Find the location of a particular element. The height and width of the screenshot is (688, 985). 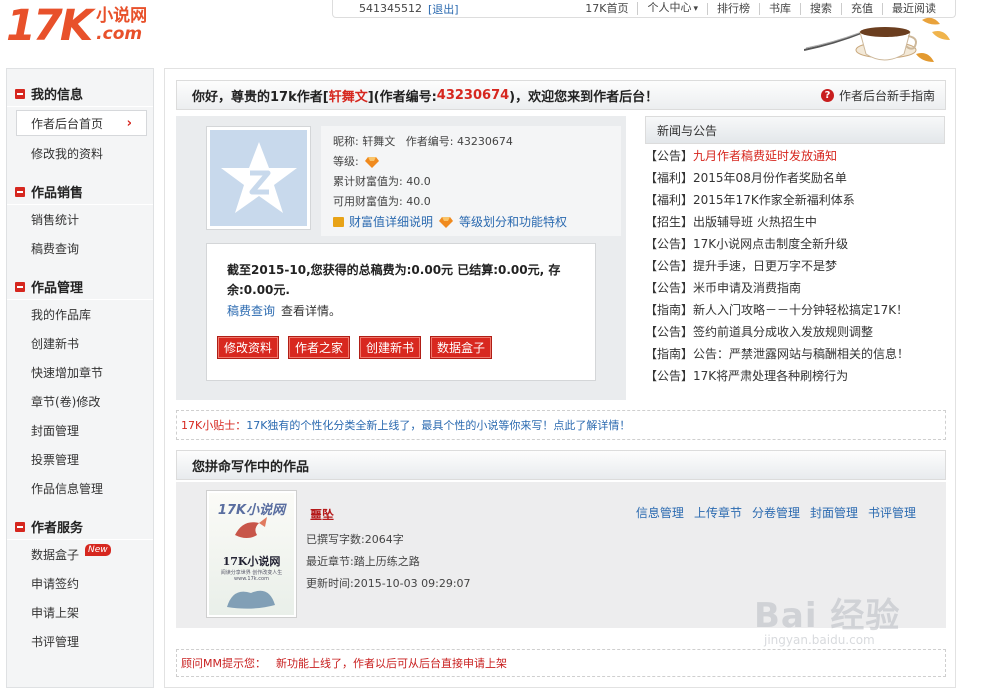

new-badge: New is located at coordinates (98, 549).